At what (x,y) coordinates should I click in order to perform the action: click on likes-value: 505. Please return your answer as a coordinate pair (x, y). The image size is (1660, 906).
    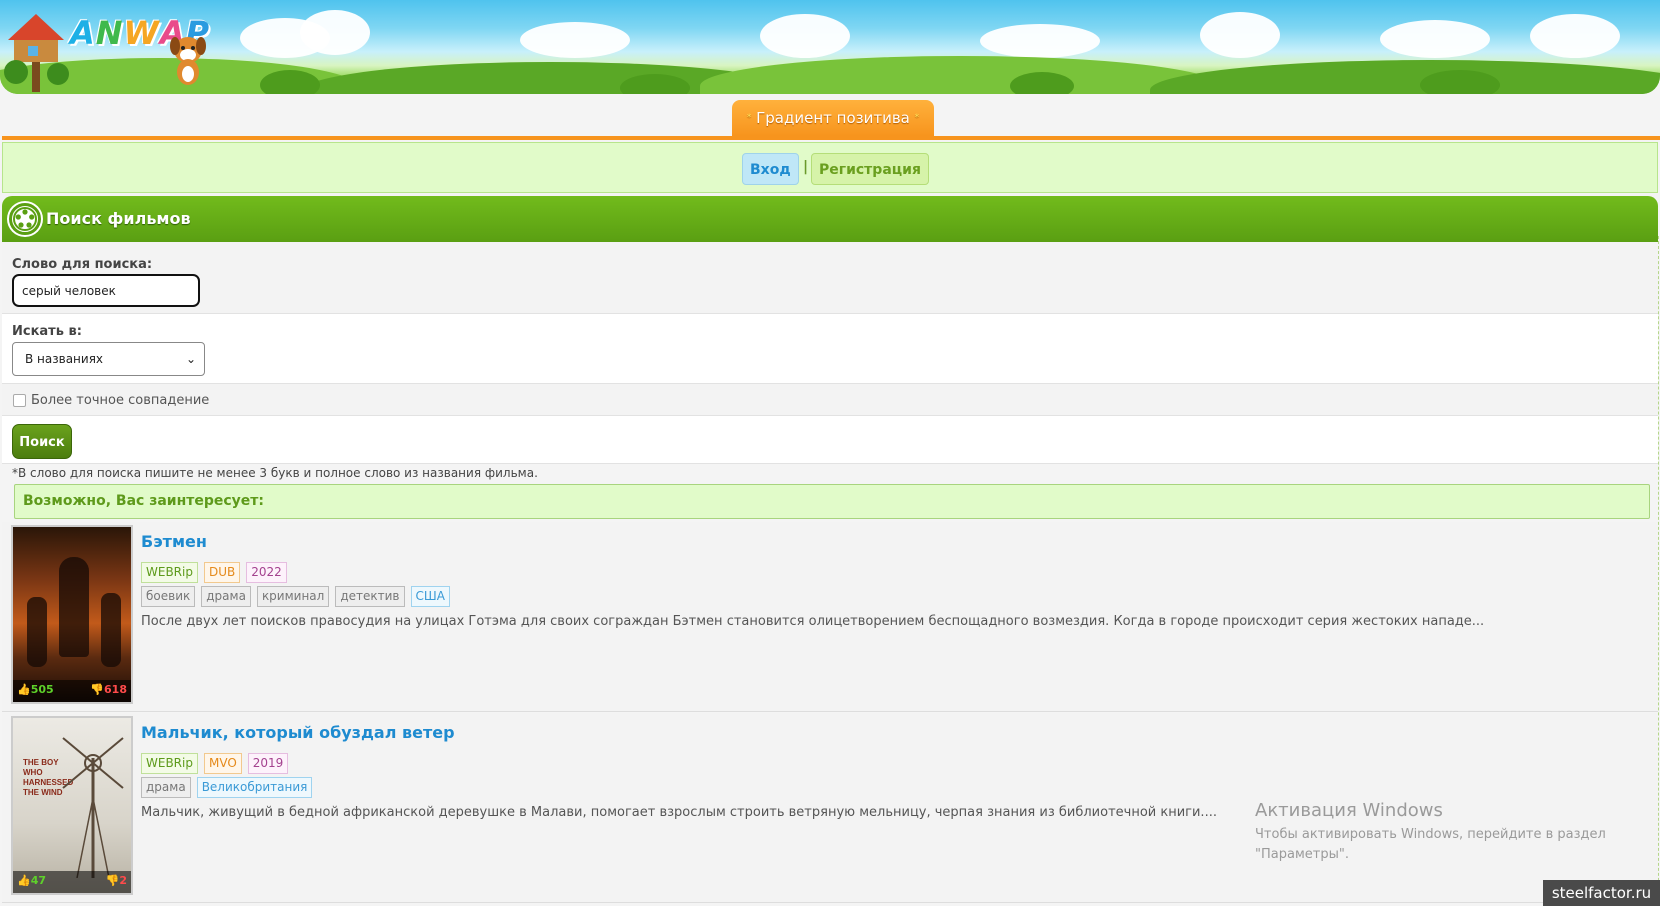
    Looking at the image, I should click on (42, 689).